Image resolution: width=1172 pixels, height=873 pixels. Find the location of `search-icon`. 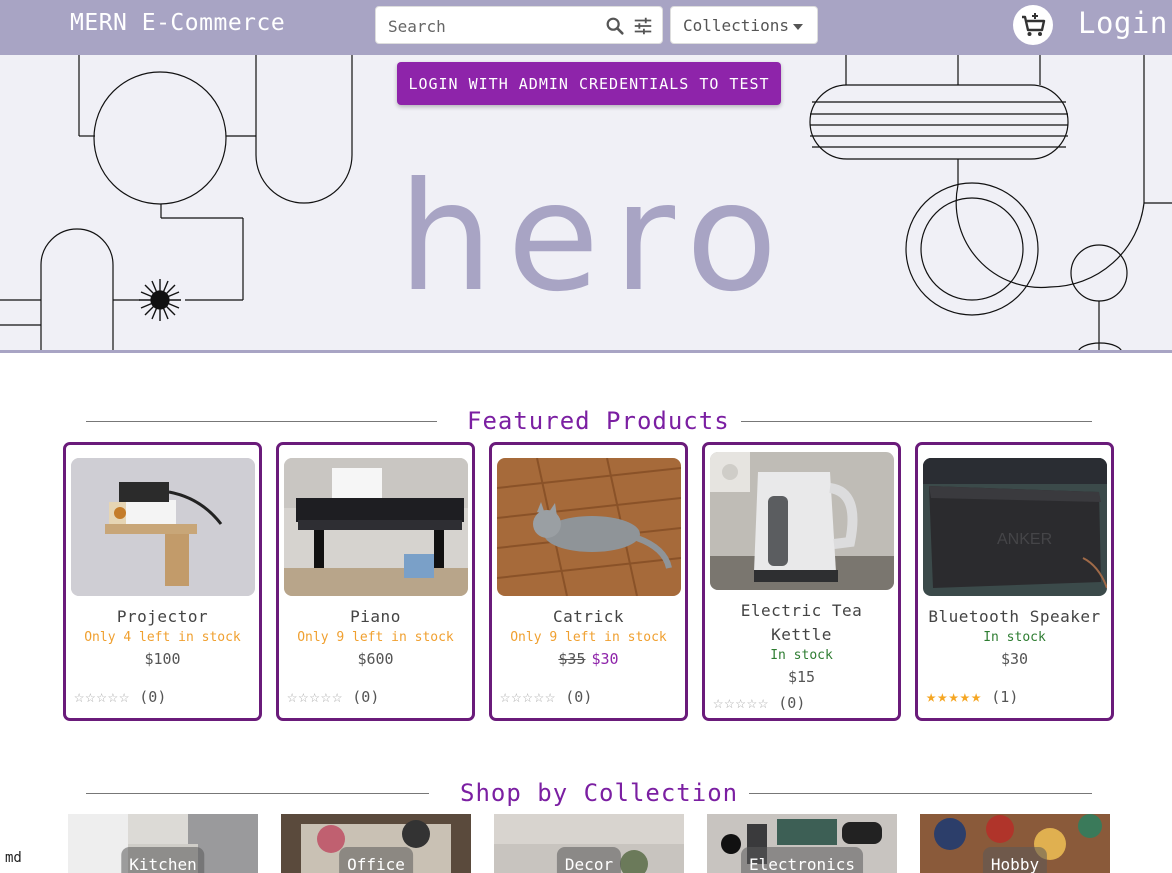

search-icon is located at coordinates (615, 26).